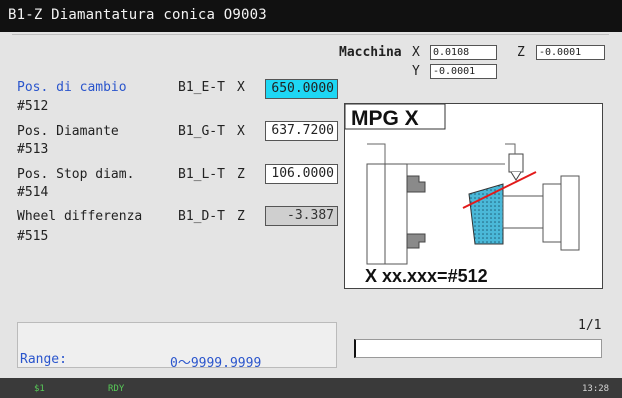  What do you see at coordinates (33, 192) in the screenshot?
I see `param-var-stop-diam: #514` at bounding box center [33, 192].